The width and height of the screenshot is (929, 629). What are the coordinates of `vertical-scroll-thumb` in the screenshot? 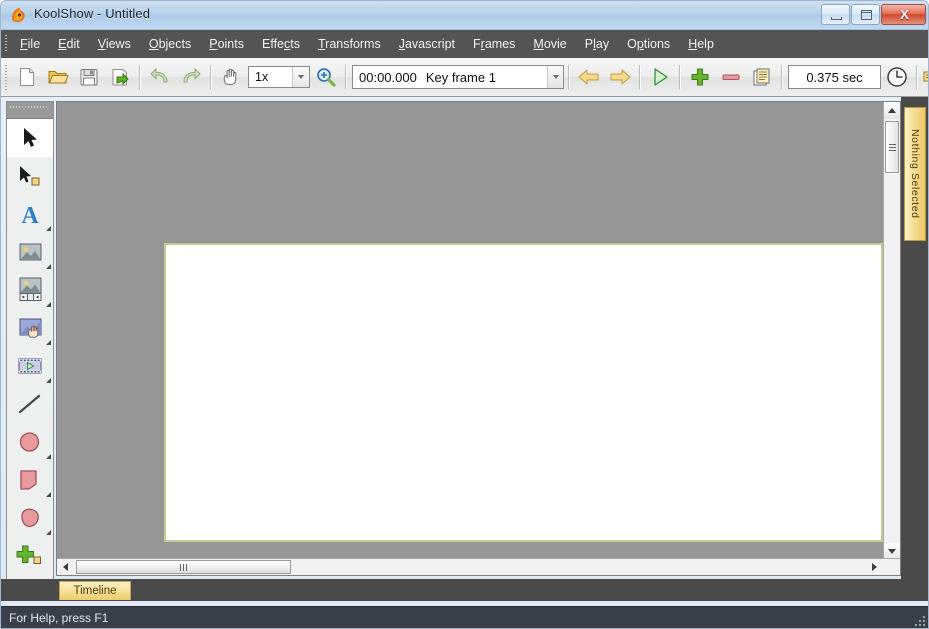 It's located at (892, 147).